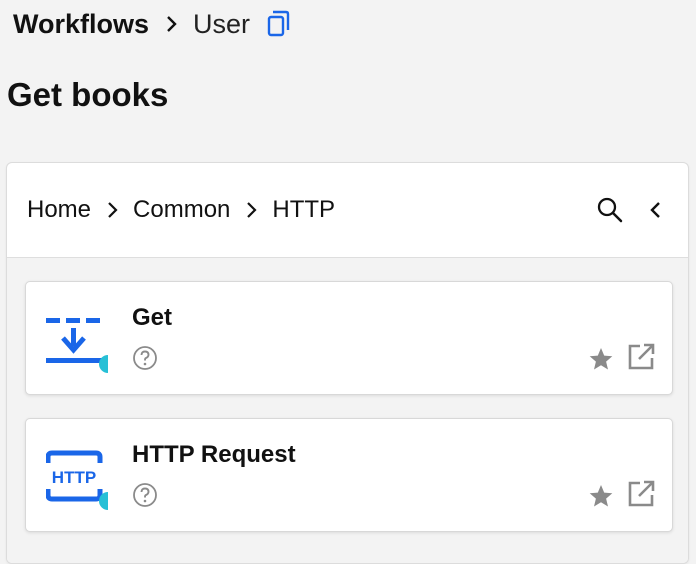  What do you see at coordinates (74, 477) in the screenshot?
I see `http-icon-label: HTTP` at bounding box center [74, 477].